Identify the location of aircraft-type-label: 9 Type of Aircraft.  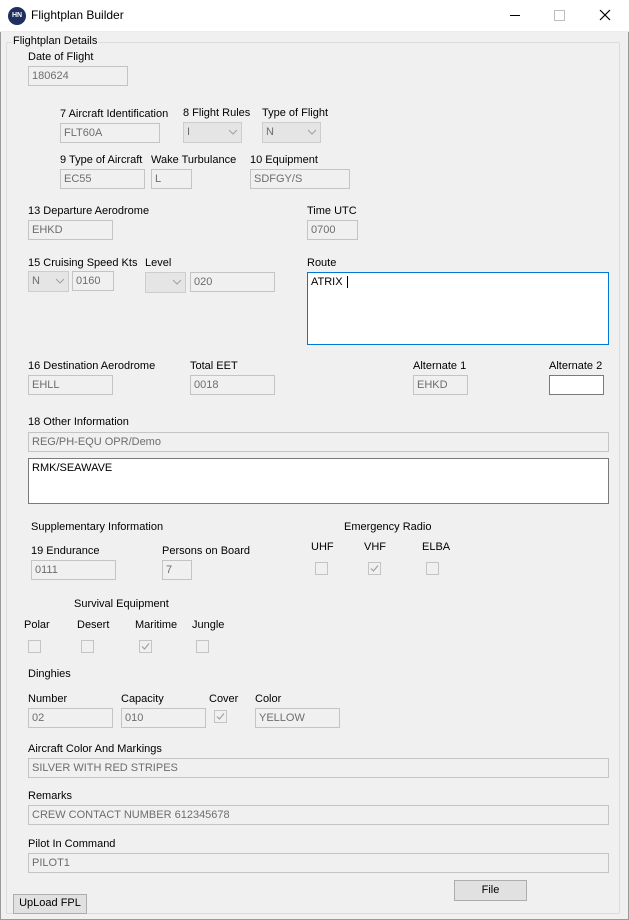
(101, 160).